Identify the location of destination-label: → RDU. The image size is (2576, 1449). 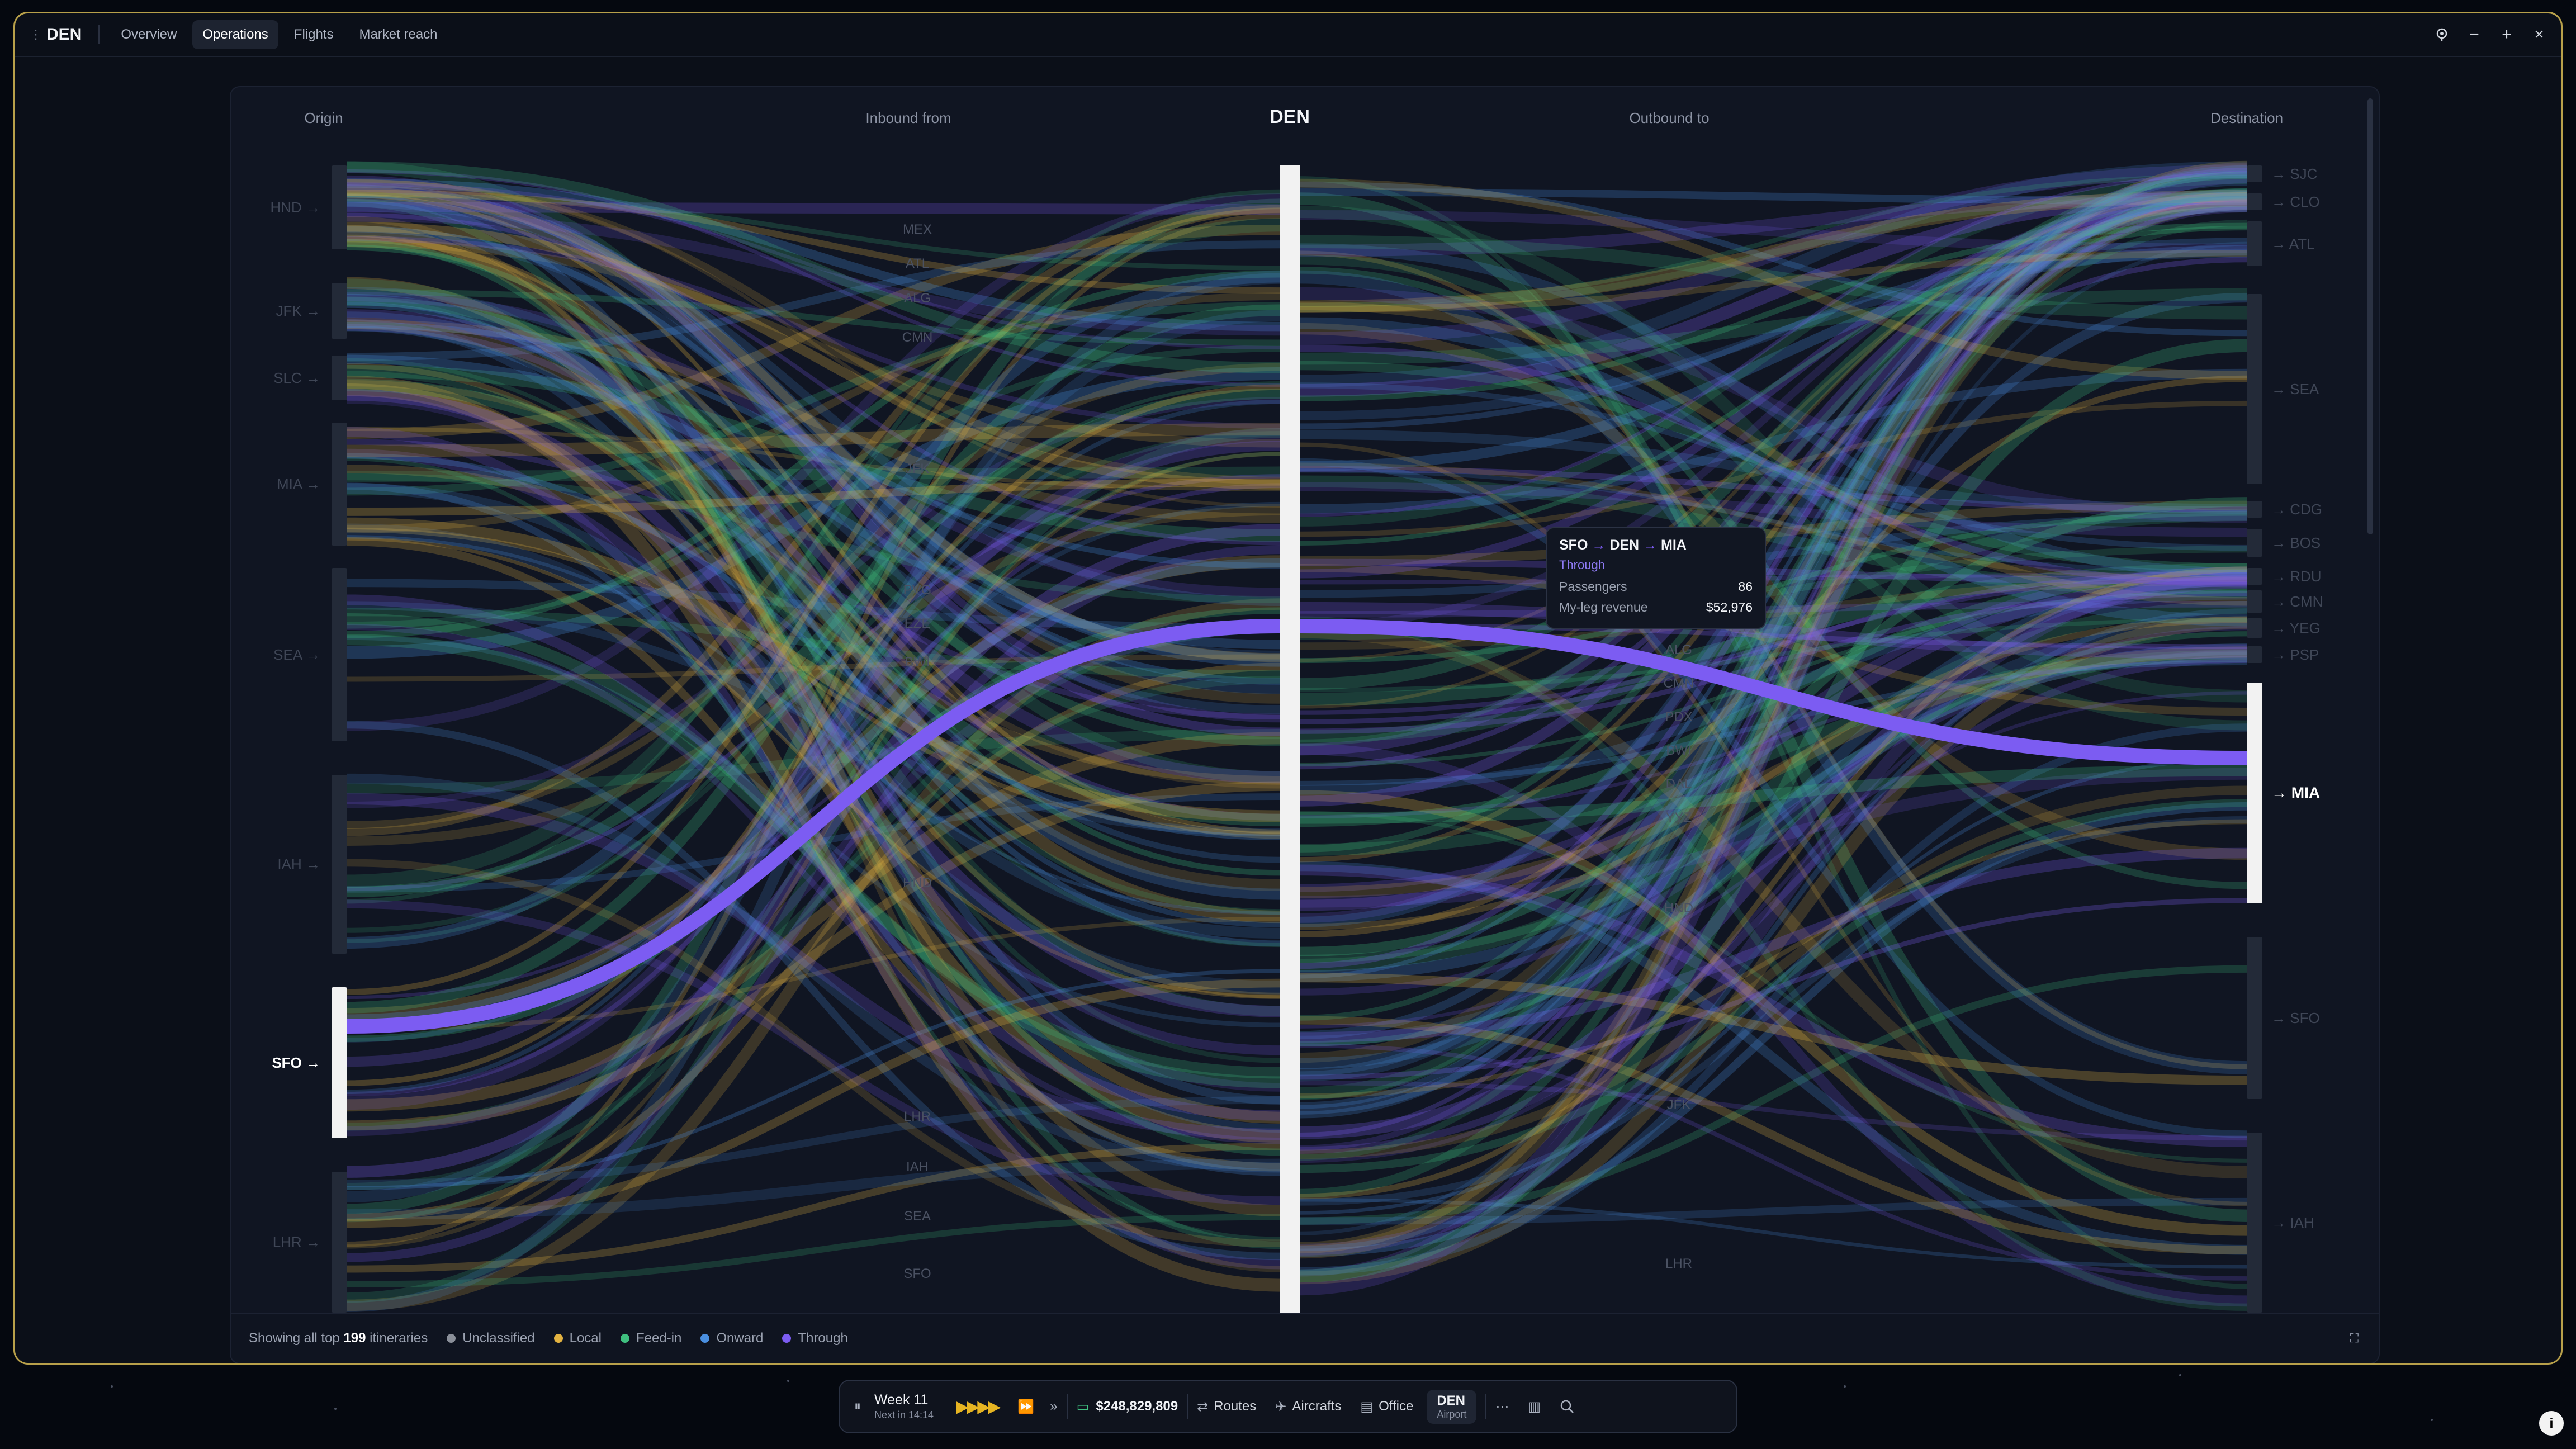
(2296, 577).